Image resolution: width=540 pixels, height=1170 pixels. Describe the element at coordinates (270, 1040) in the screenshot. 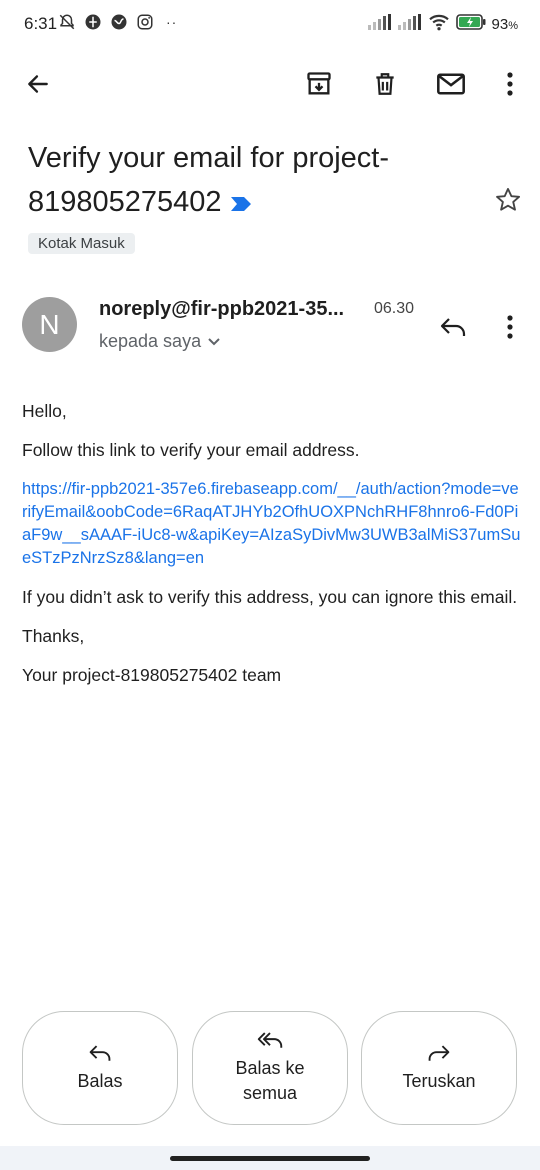

I see `reply-all-icon` at that location.